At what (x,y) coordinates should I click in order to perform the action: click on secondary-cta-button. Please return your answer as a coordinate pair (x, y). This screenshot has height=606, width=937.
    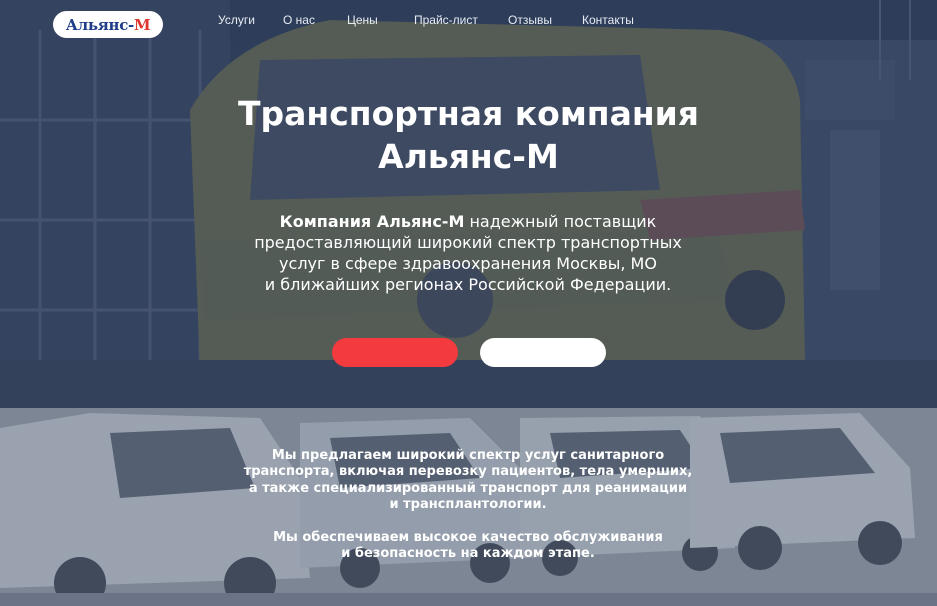
    Looking at the image, I should click on (543, 352).